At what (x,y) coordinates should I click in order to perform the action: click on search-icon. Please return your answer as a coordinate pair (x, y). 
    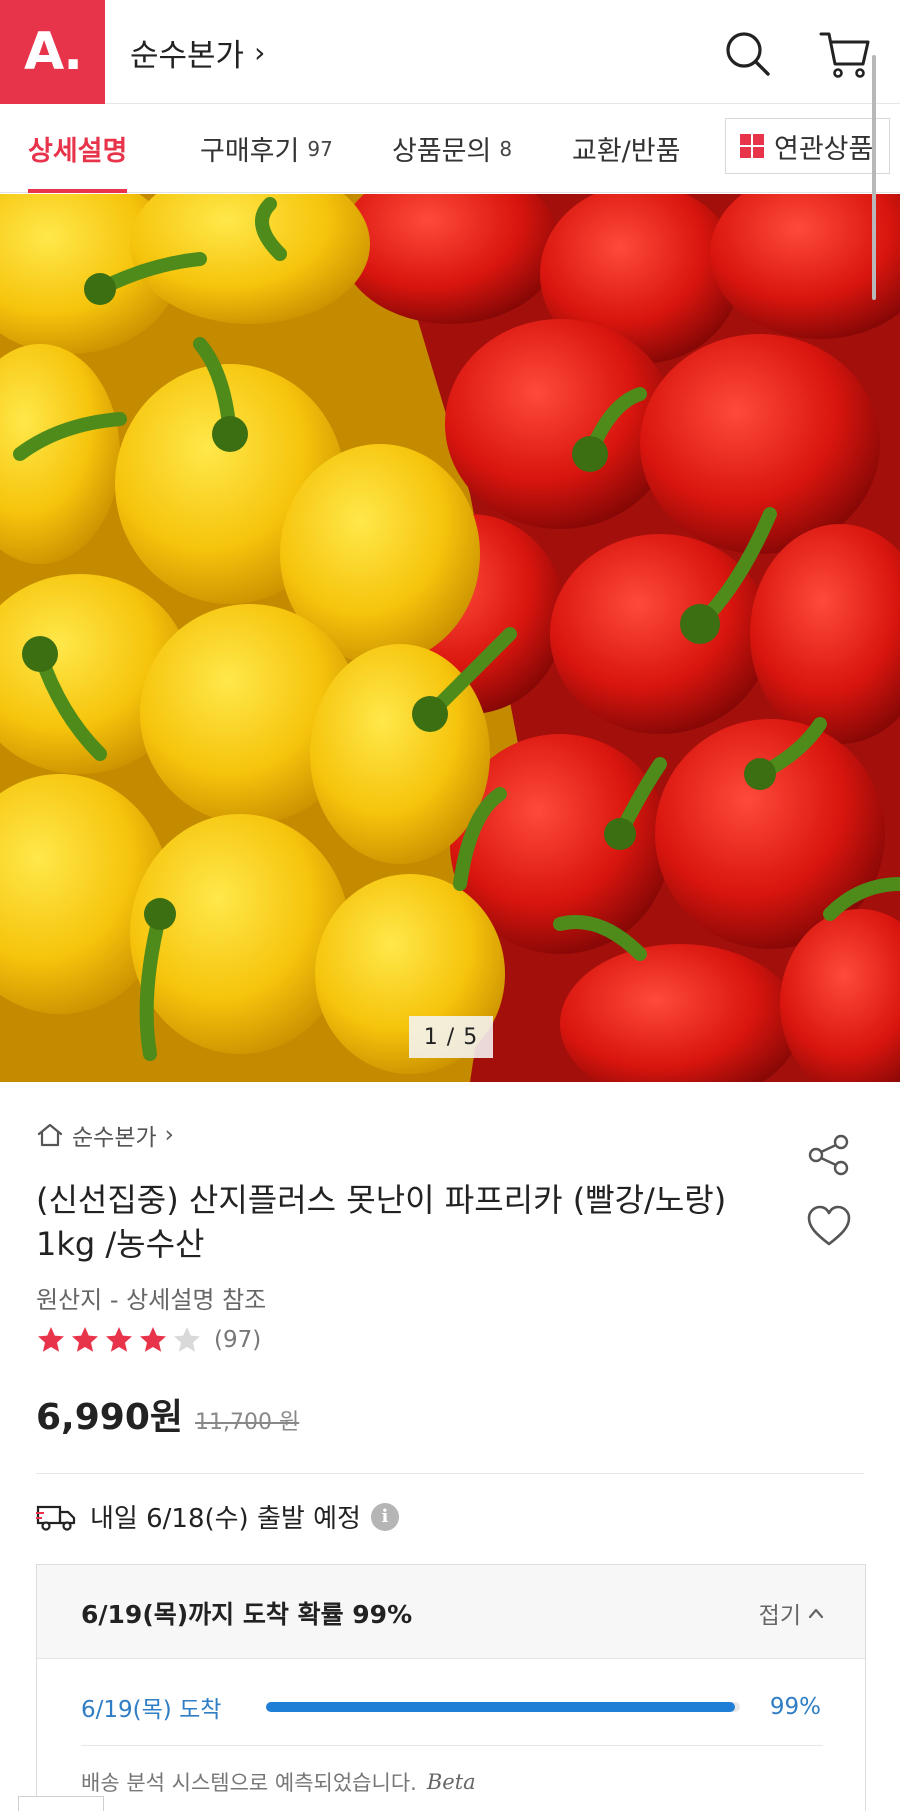
    Looking at the image, I should click on (748, 54).